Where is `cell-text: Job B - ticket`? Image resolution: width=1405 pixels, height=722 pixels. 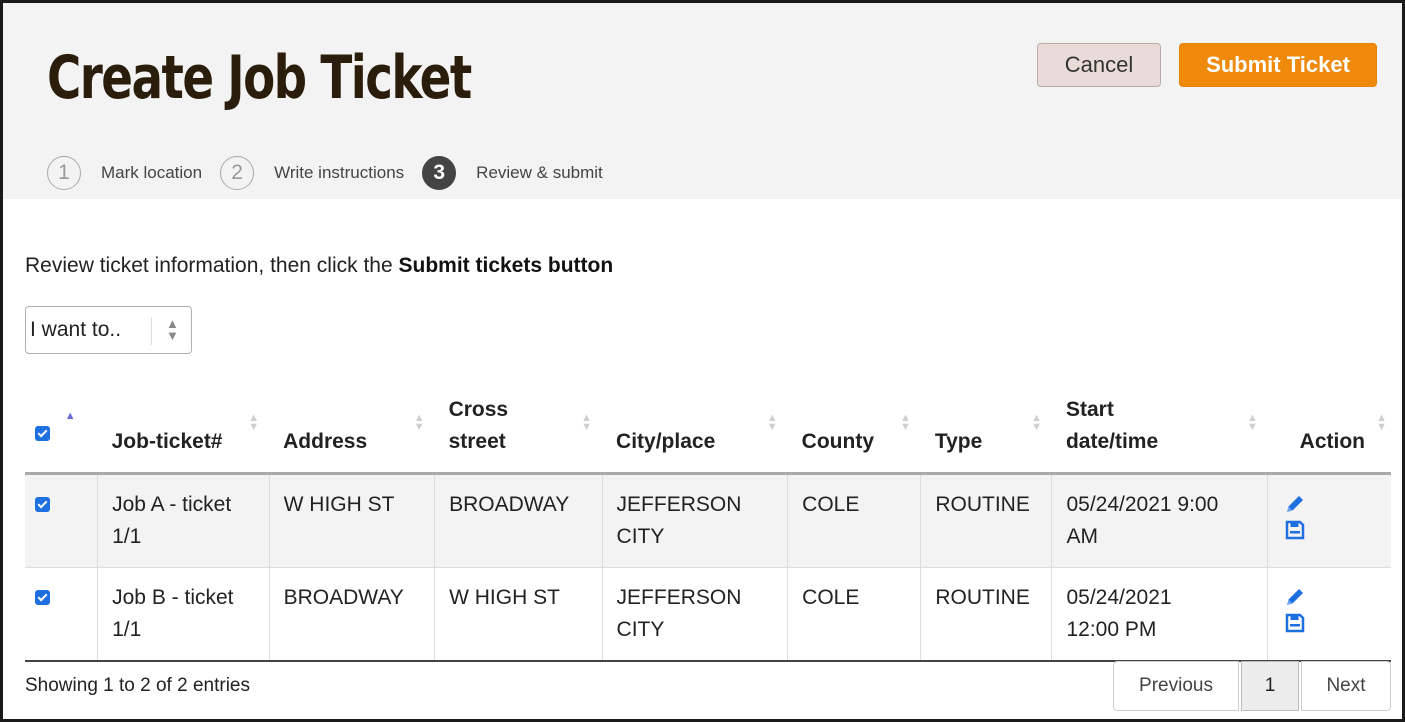
cell-text: Job B - ticket is located at coordinates (173, 597).